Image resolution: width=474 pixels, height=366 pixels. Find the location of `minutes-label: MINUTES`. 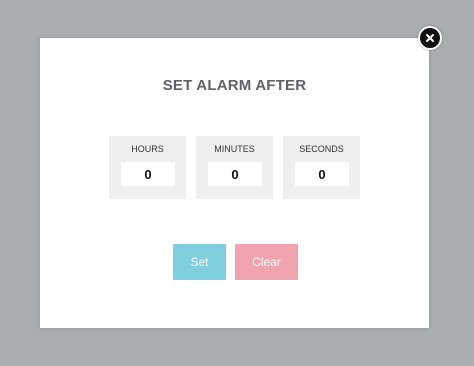

minutes-label: MINUTES is located at coordinates (234, 149).